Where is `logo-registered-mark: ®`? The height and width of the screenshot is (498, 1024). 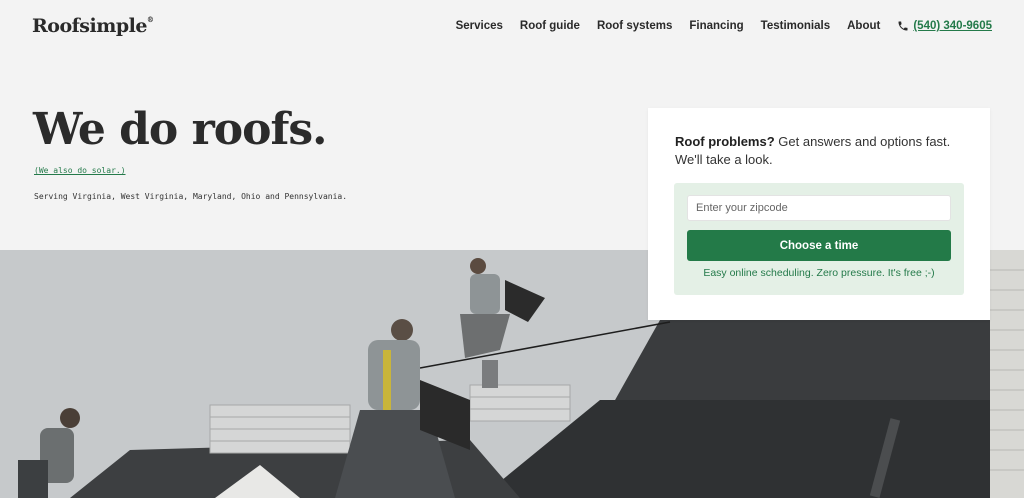 logo-registered-mark: ® is located at coordinates (150, 19).